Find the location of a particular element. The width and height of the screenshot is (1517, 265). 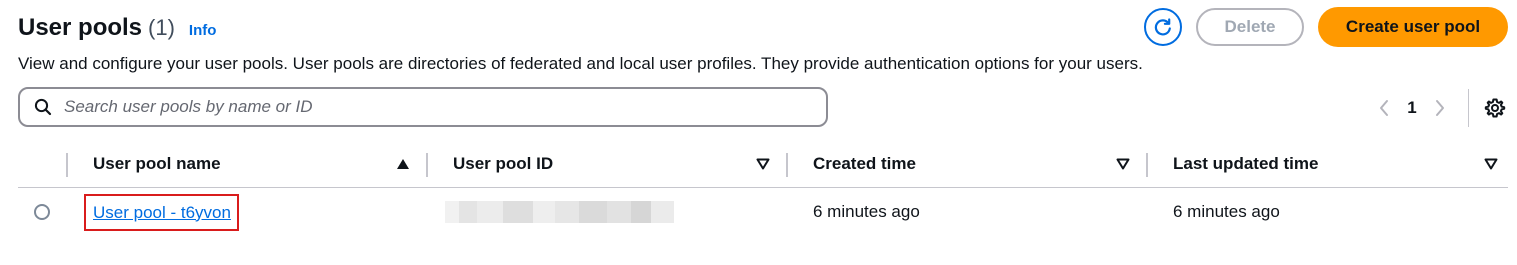

column-header-last-updated-time: Last updated time is located at coordinates (1245, 163).